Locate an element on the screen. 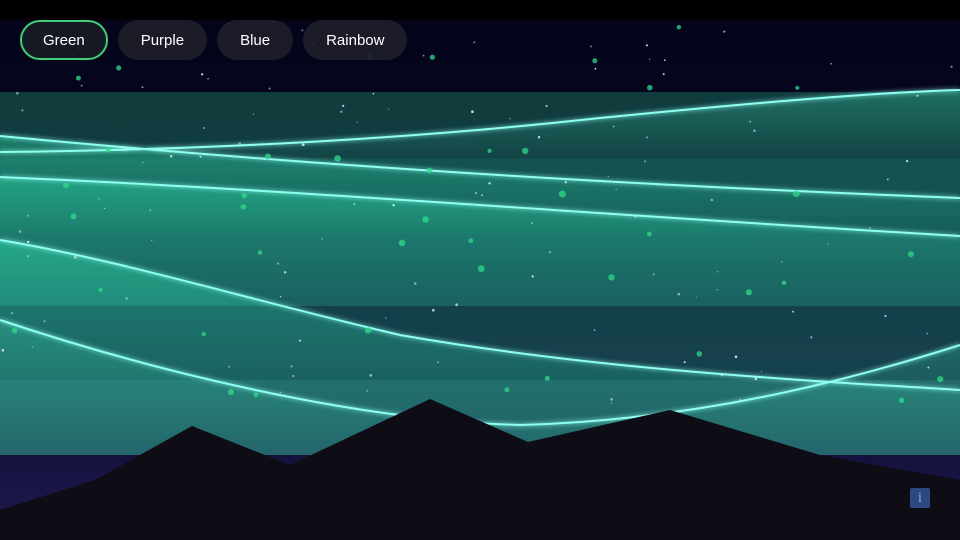  info-icon: i is located at coordinates (920, 497).